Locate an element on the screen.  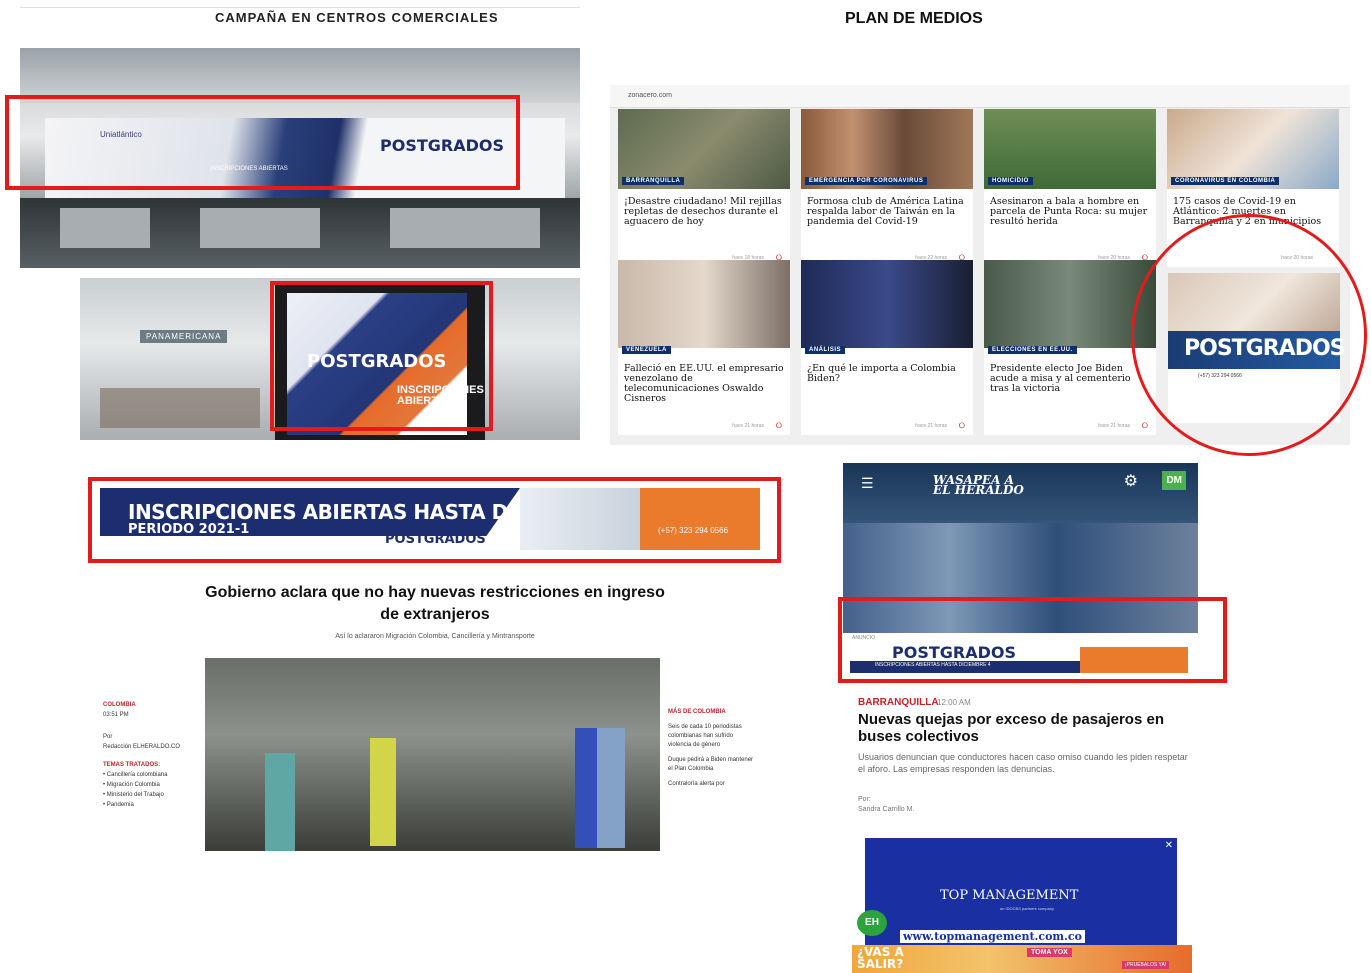
highlight-mobile-ad is located at coordinates (1032, 640).